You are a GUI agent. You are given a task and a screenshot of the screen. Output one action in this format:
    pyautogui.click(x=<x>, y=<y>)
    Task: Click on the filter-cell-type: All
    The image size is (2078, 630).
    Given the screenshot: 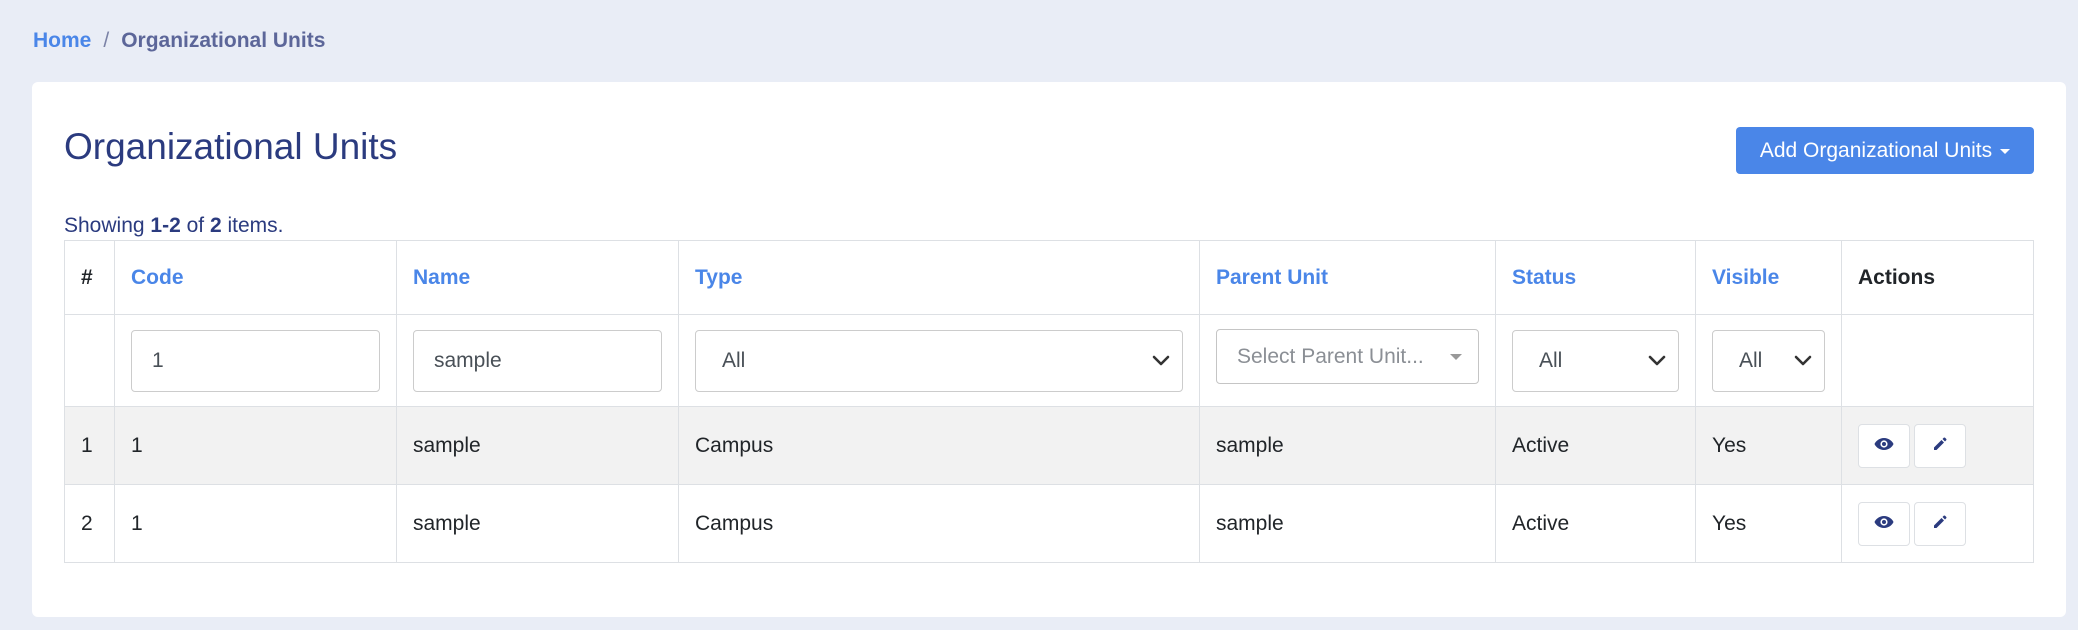 What is the action you would take?
    pyautogui.click(x=939, y=360)
    